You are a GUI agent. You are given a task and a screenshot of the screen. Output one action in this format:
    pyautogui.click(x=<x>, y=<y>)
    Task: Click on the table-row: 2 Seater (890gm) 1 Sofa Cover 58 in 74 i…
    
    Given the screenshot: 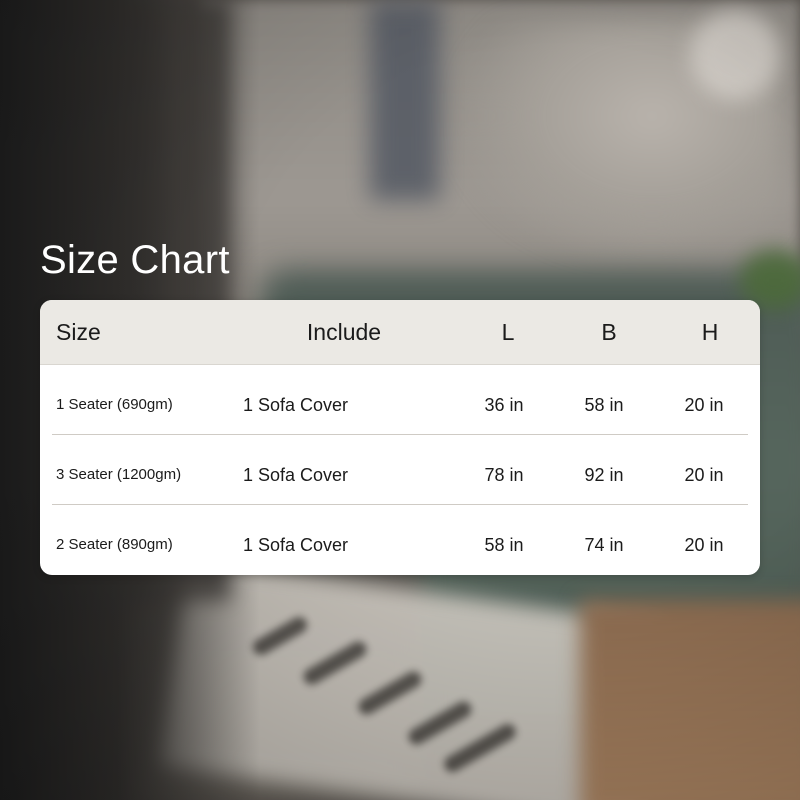 What is the action you would take?
    pyautogui.click(x=400, y=540)
    